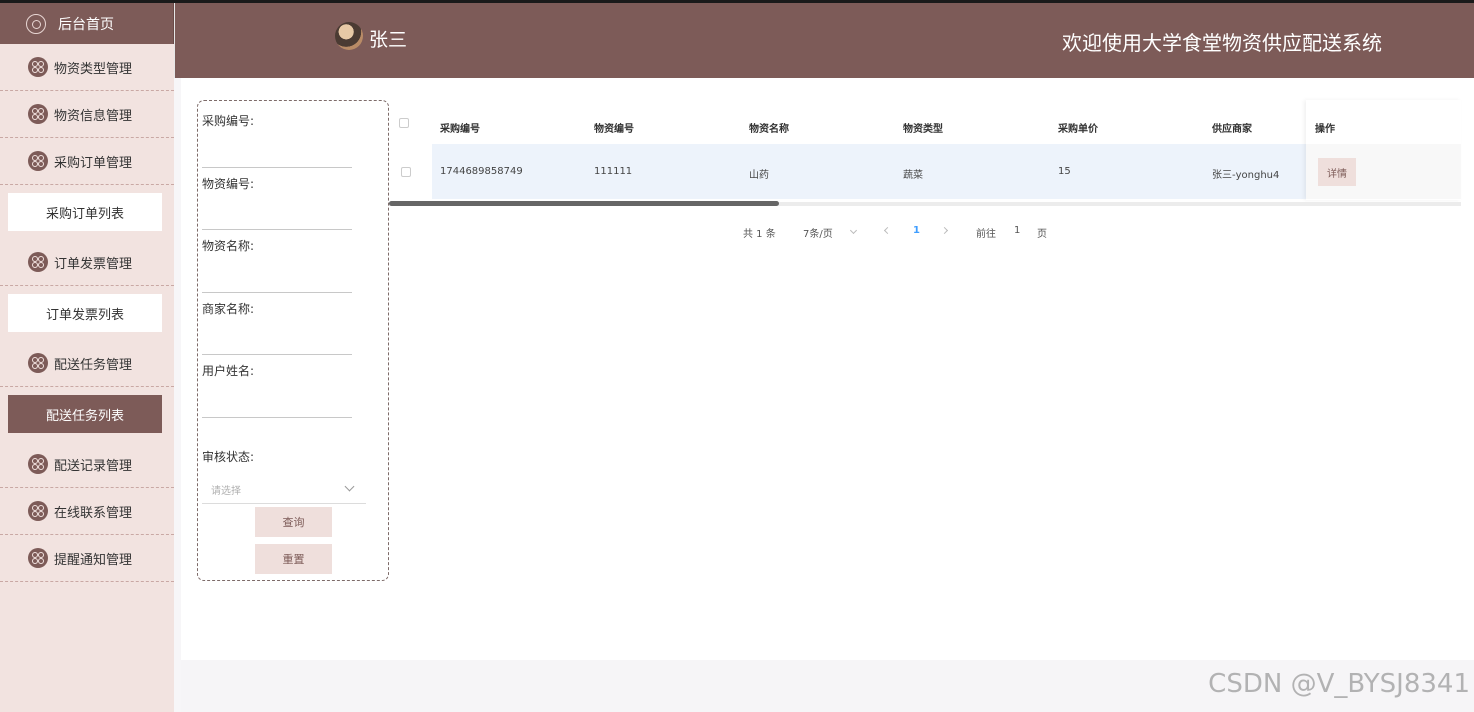 The width and height of the screenshot is (1474, 712). What do you see at coordinates (228, 371) in the screenshot?
I see `user-name-label: 用户姓名:` at bounding box center [228, 371].